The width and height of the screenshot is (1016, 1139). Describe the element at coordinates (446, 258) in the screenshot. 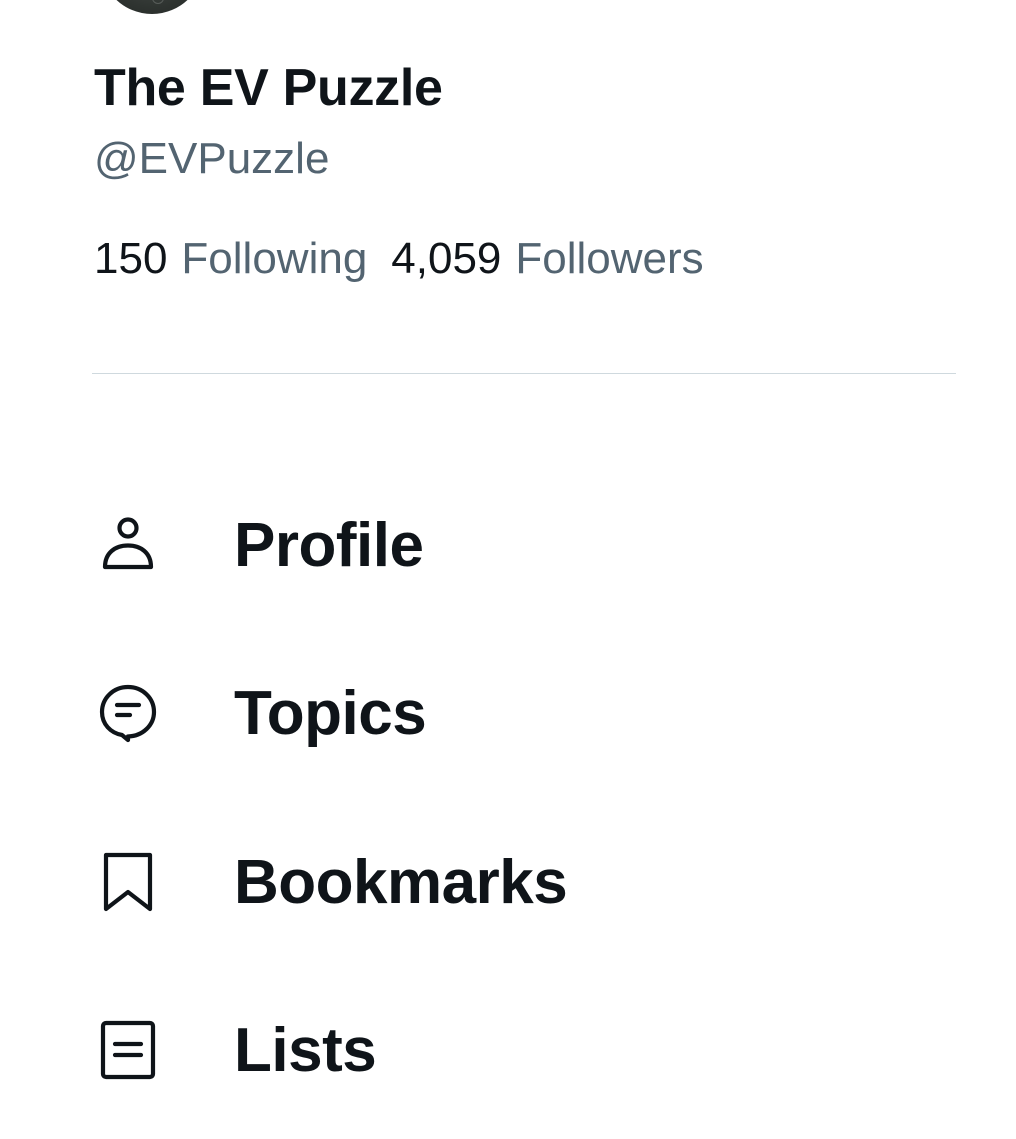

I see `followers-count: 4,059` at that location.